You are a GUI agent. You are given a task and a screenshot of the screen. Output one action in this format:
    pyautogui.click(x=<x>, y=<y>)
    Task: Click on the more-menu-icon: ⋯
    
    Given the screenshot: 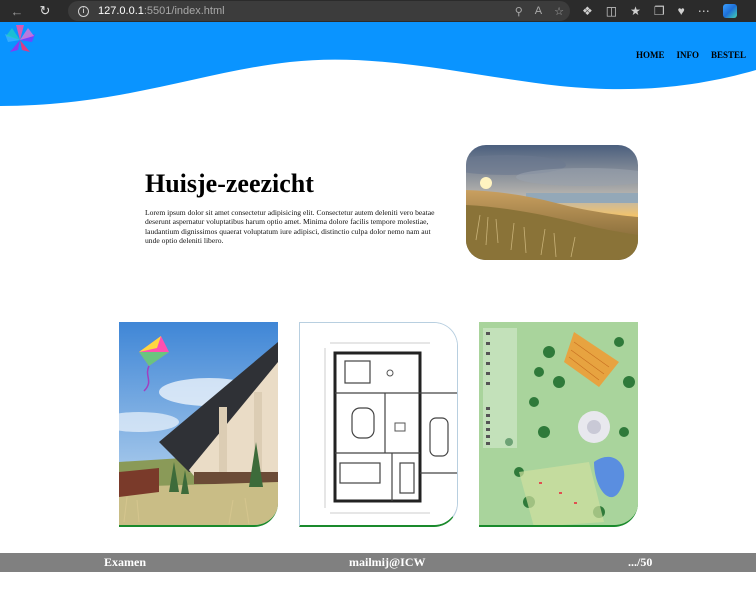 What is the action you would take?
    pyautogui.click(x=704, y=11)
    